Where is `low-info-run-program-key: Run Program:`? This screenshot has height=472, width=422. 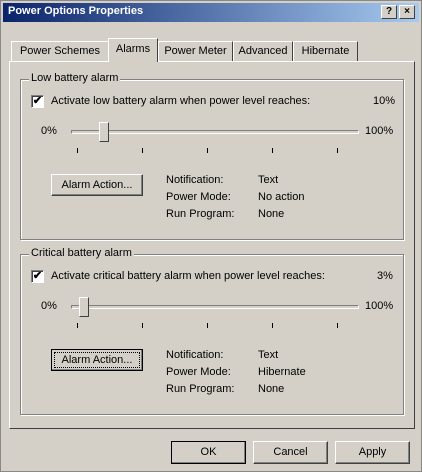 low-info-run-program-key: Run Program: is located at coordinates (200, 214).